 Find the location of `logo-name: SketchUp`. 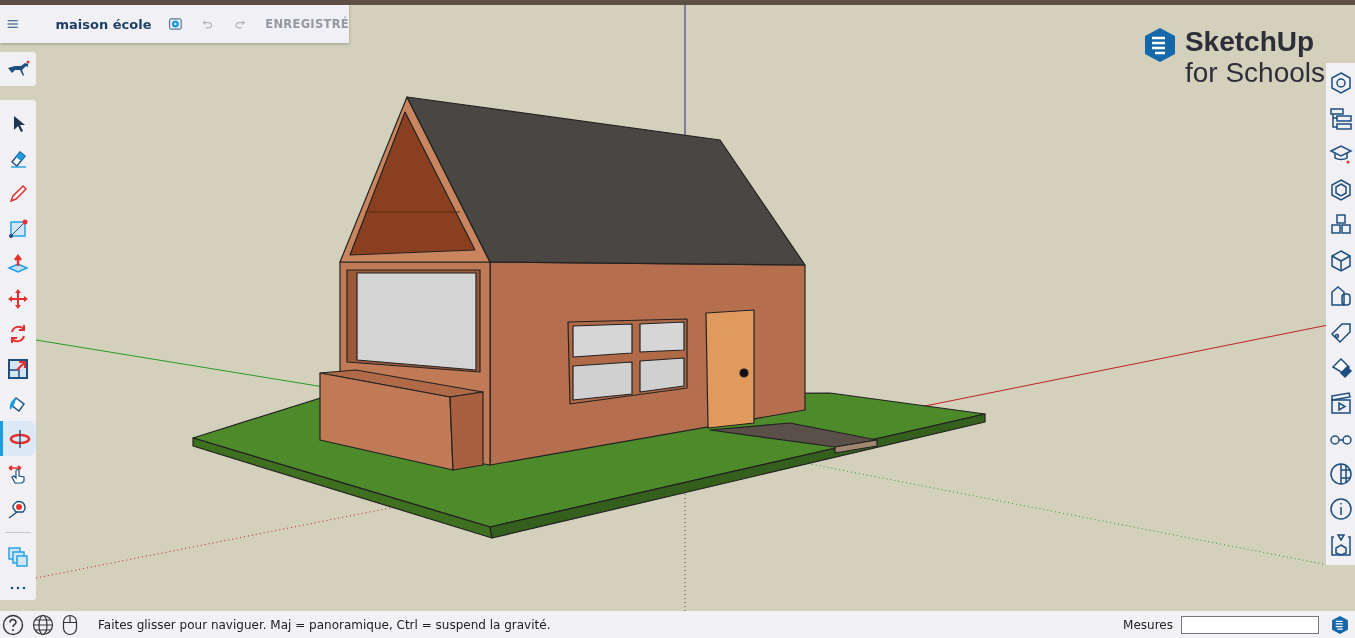

logo-name: SketchUp is located at coordinates (1250, 42).